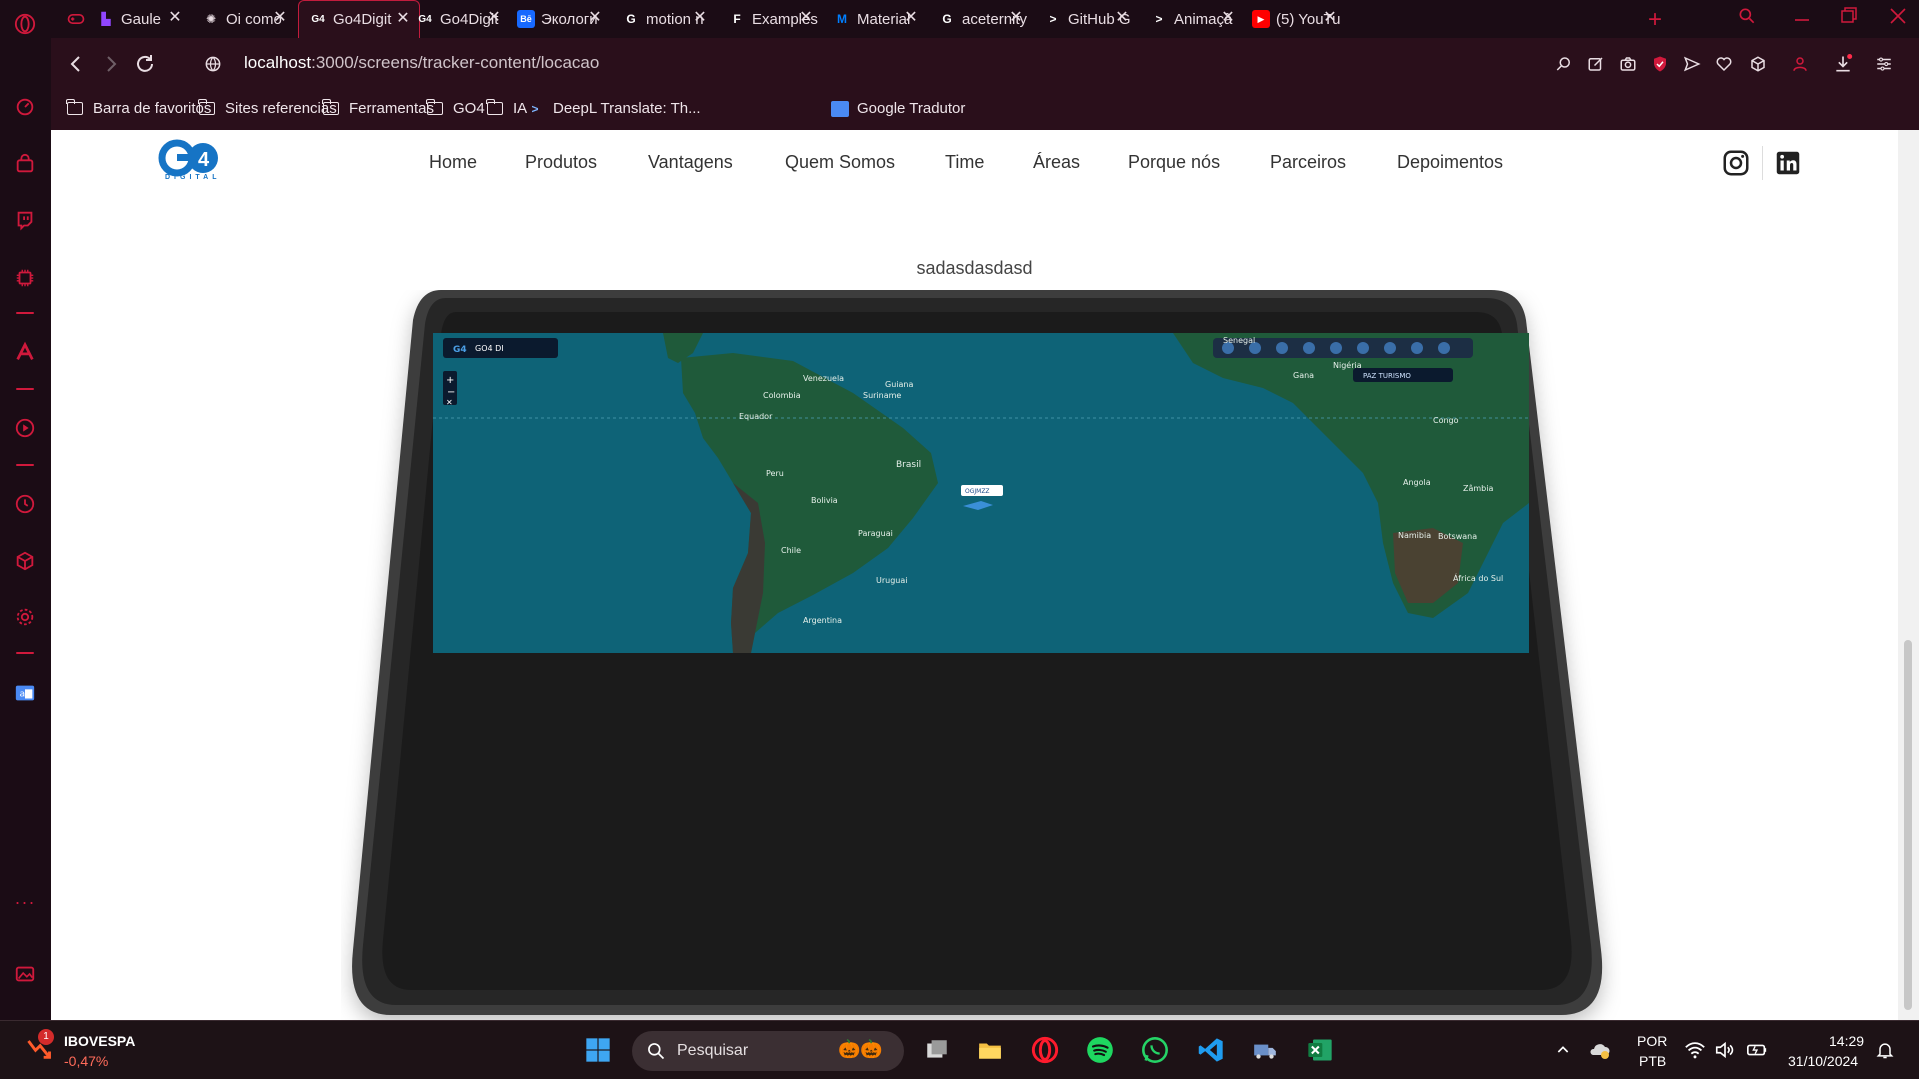 The image size is (1919, 1079). What do you see at coordinates (1320, 1050) in the screenshot?
I see `excel-icon` at bounding box center [1320, 1050].